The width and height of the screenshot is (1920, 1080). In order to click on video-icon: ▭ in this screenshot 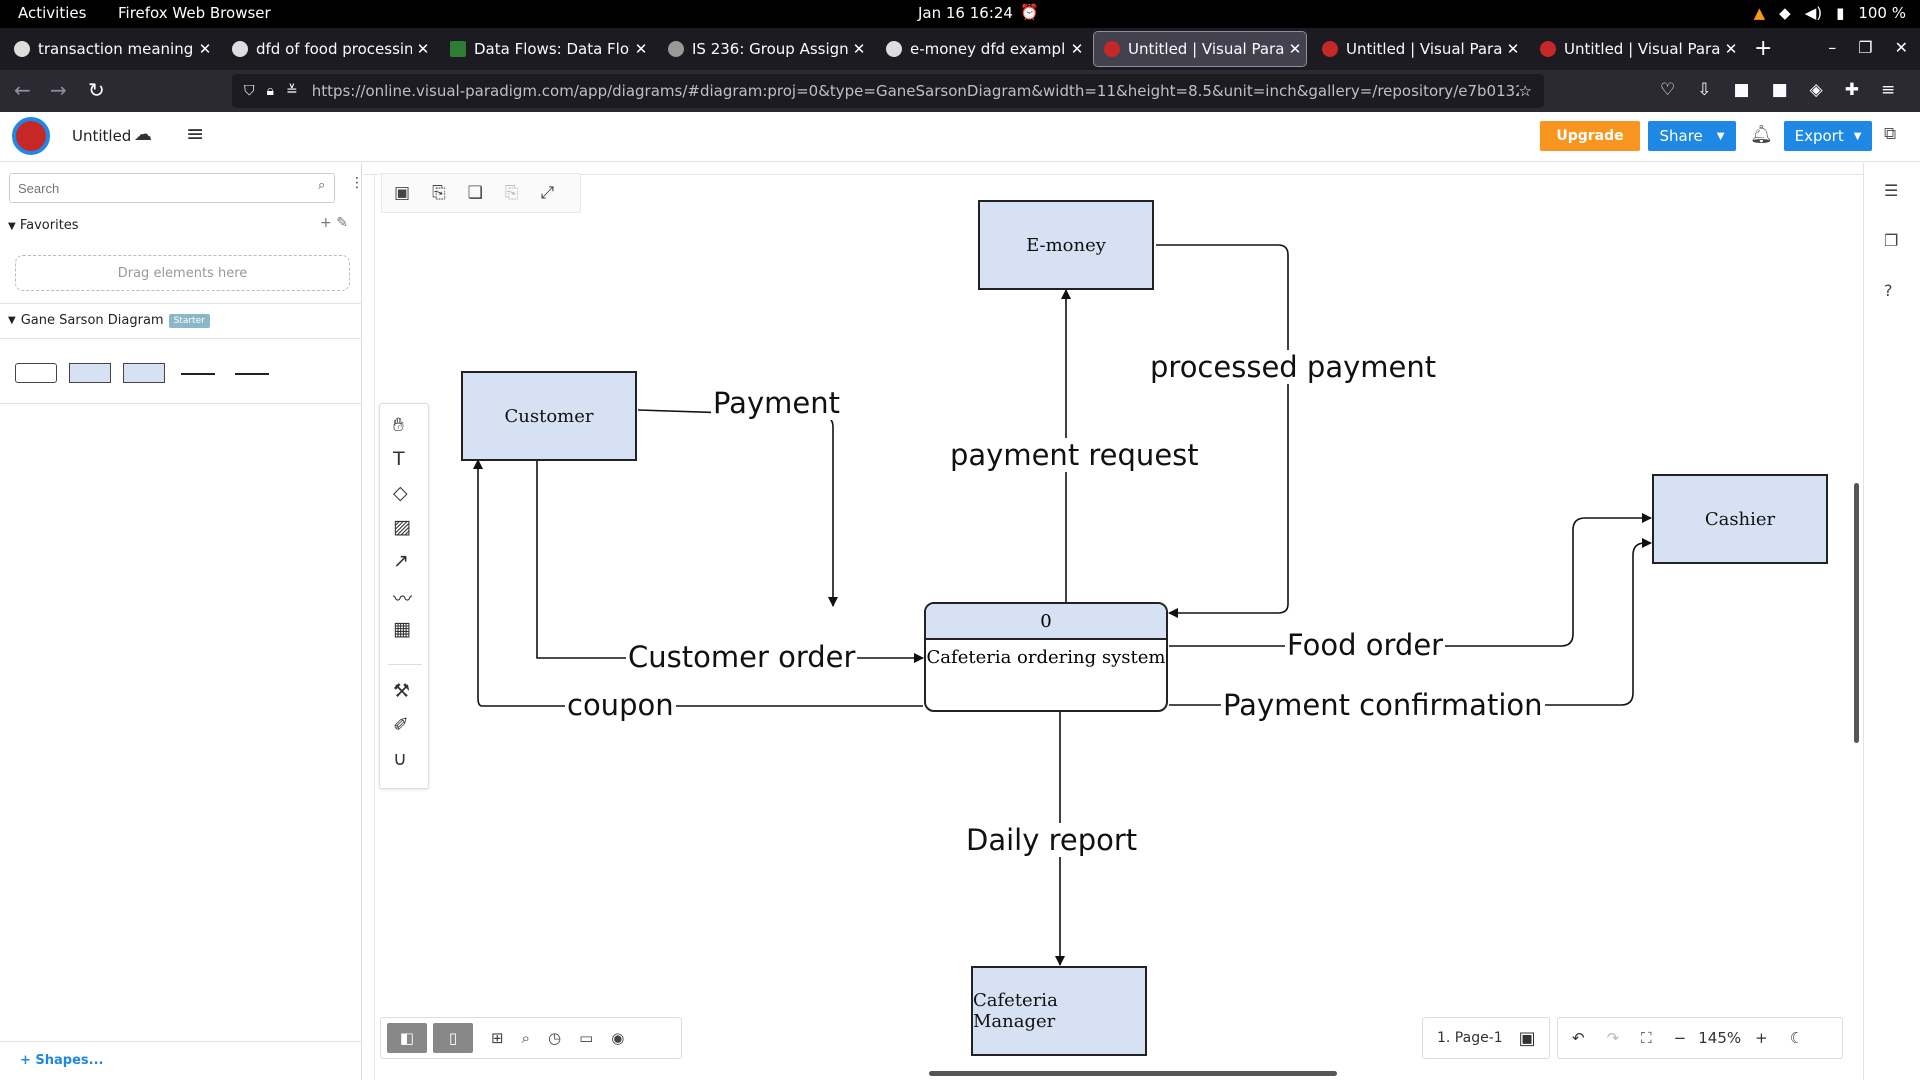, I will do `click(586, 1038)`.